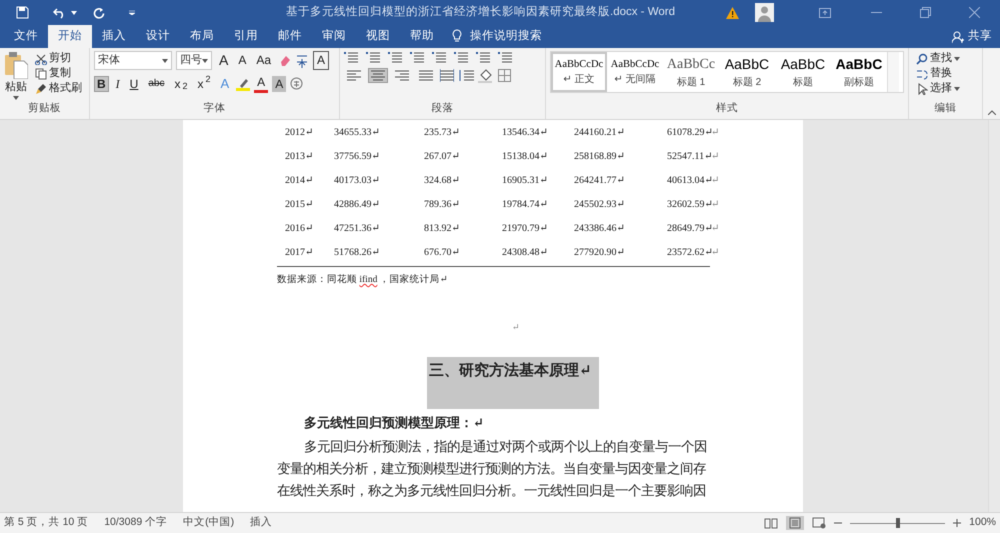 This screenshot has height=533, width=1000. What do you see at coordinates (204, 84) in the screenshot?
I see `superscript-button: x$^{2}$` at bounding box center [204, 84].